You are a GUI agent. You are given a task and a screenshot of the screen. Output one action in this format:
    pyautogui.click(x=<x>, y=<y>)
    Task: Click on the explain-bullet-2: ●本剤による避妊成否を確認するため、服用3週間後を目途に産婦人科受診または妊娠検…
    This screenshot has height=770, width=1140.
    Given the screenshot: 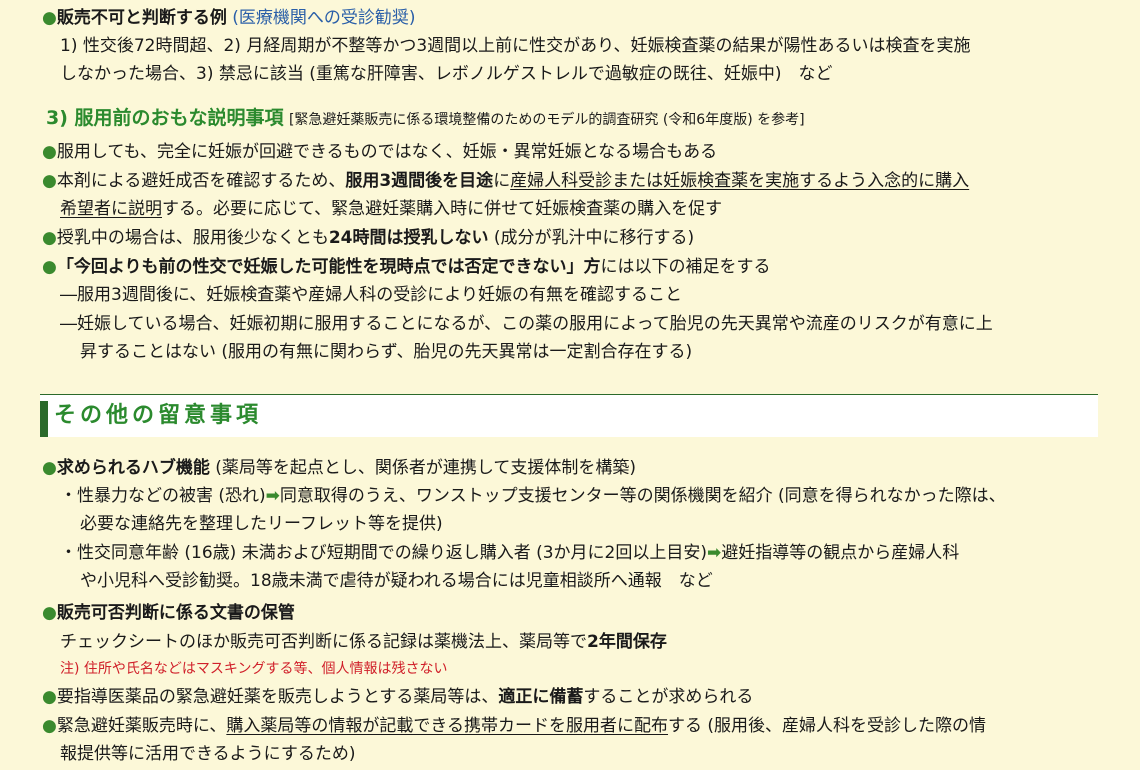 What is the action you would take?
    pyautogui.click(x=505, y=181)
    